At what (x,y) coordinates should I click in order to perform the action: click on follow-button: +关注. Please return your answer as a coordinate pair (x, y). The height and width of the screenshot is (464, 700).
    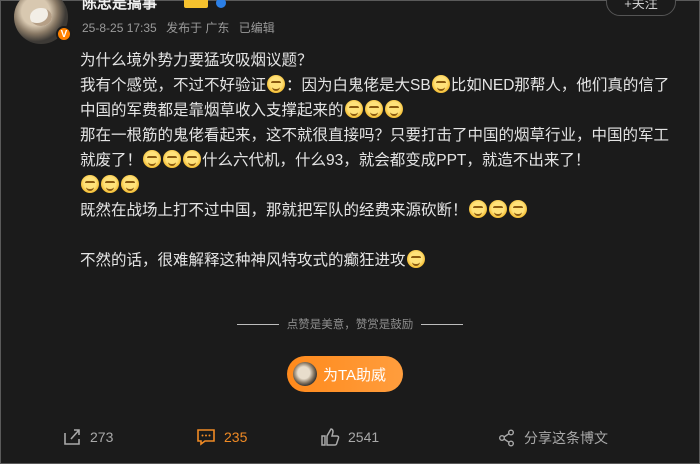
    Looking at the image, I should click on (641, 8).